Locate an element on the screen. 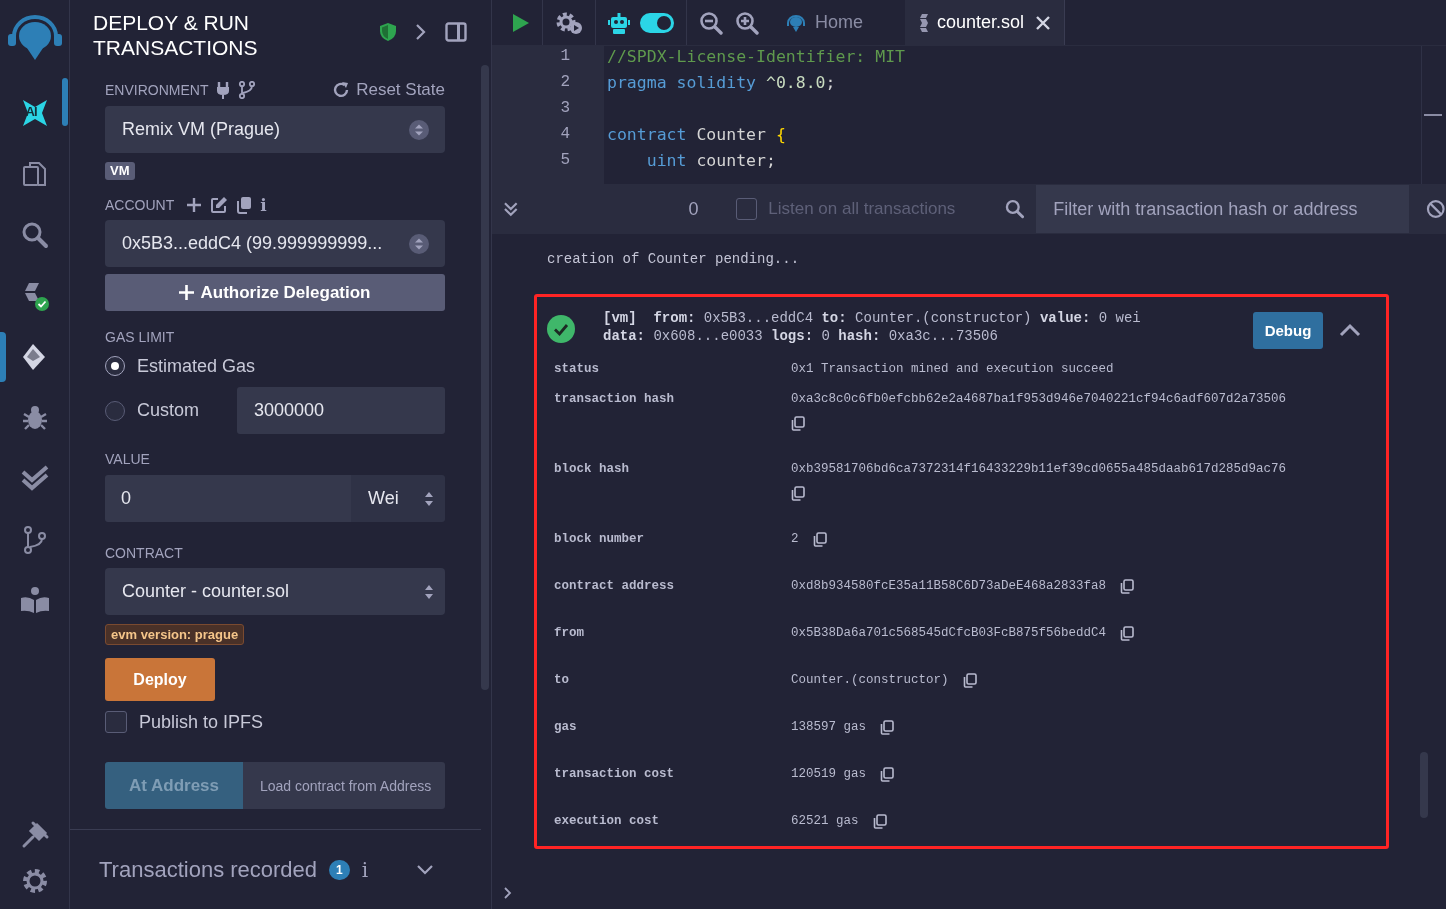 Image resolution: width=1446 pixels, height=909 pixels. detail-value: 62521 gas is located at coordinates (825, 821).